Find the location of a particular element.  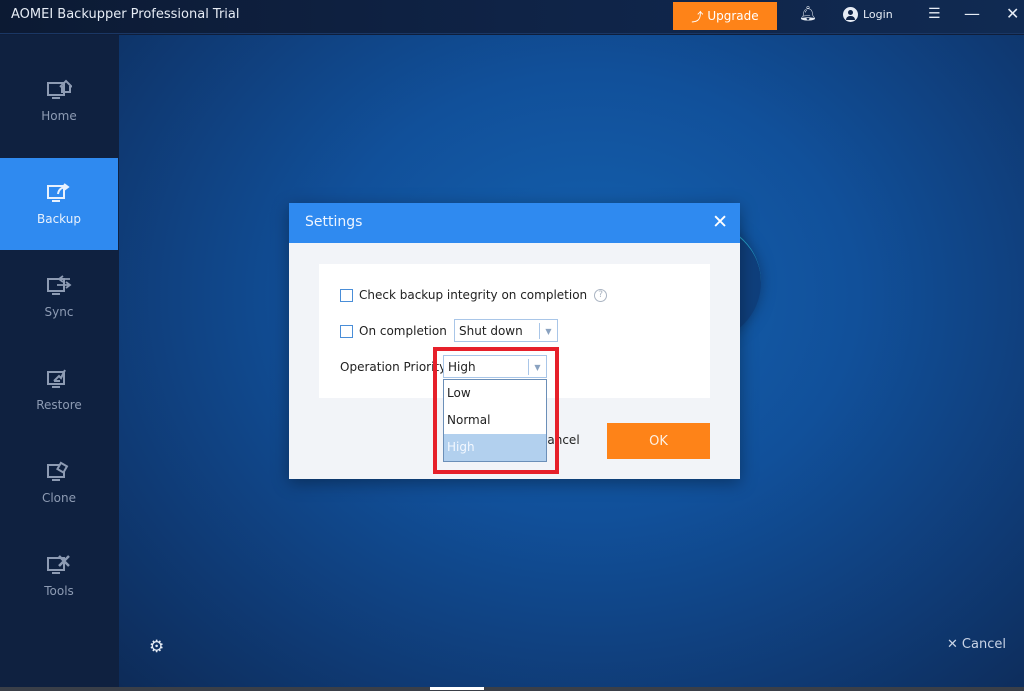

dialog-header: Settings ✕ is located at coordinates (514, 223).